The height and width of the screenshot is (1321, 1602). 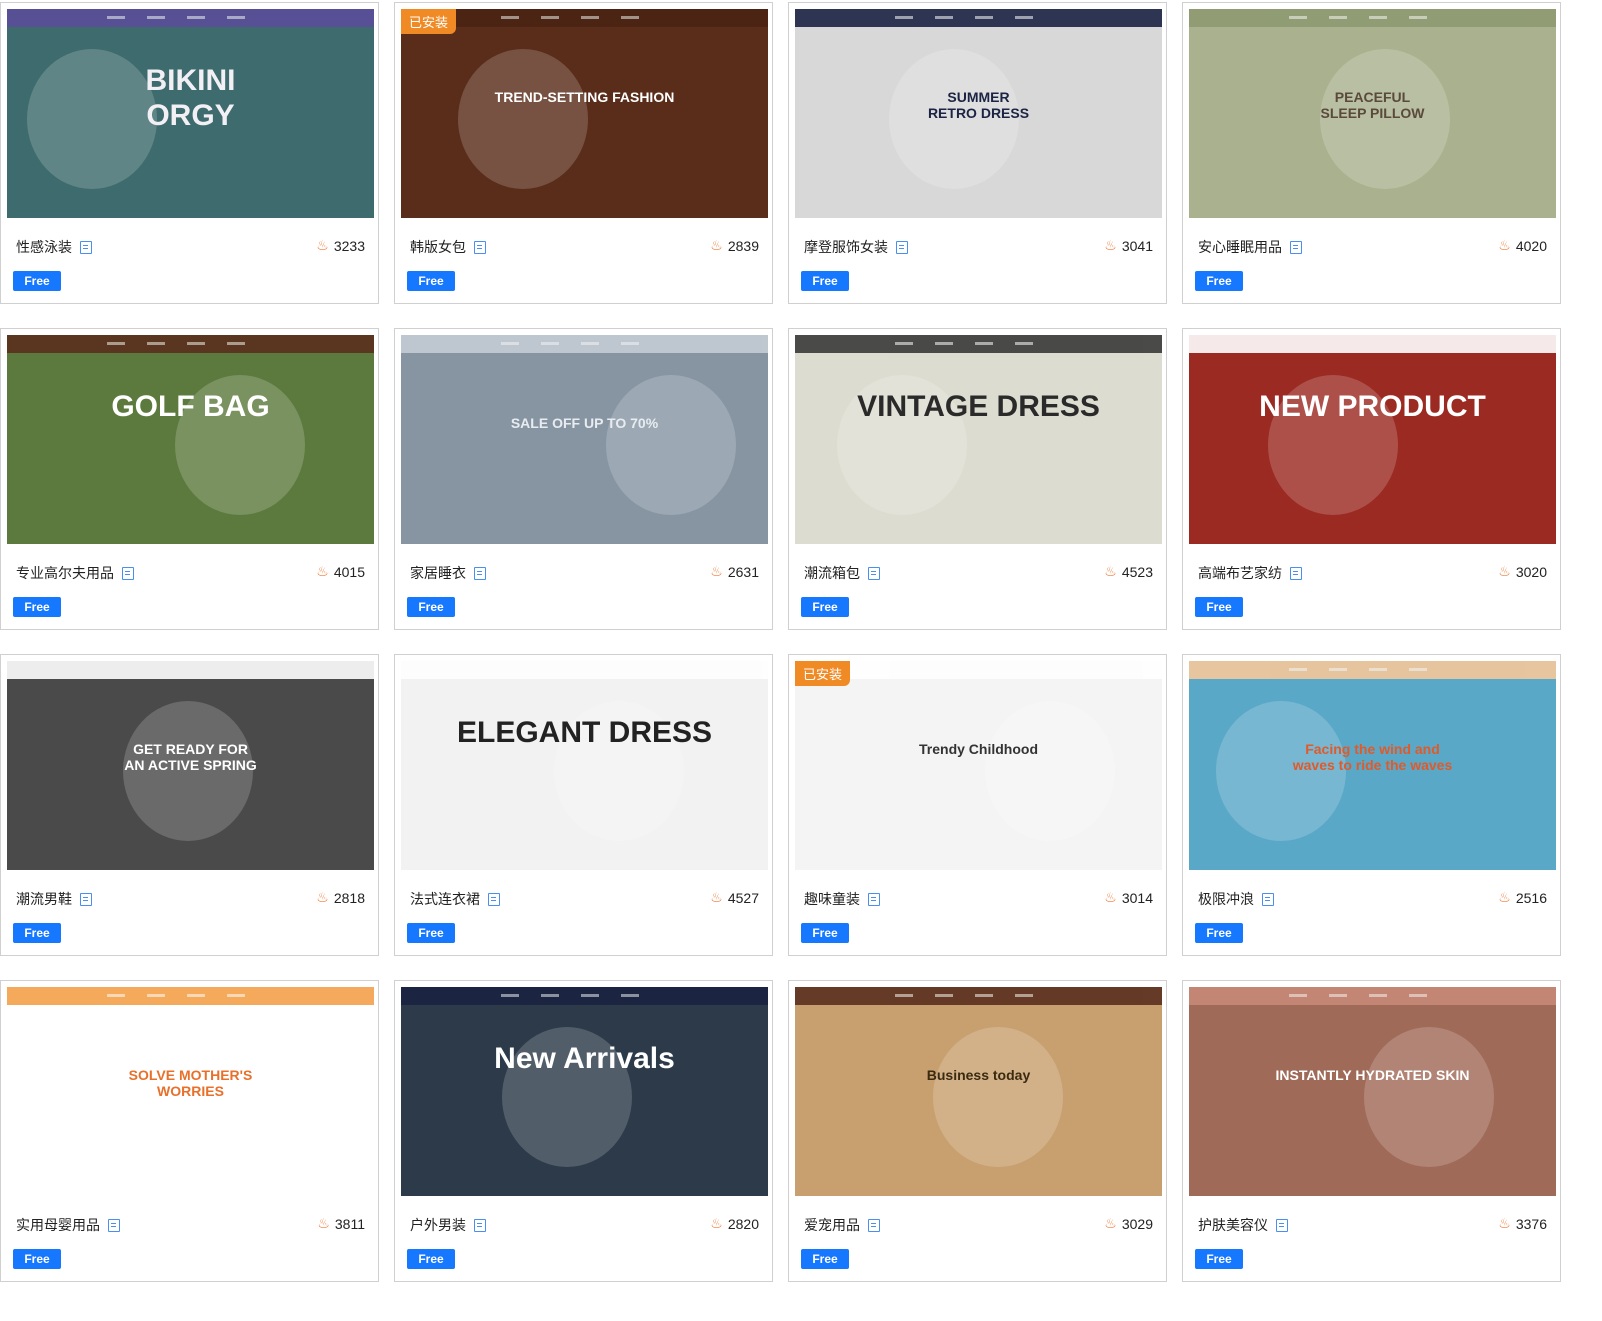 What do you see at coordinates (978, 406) in the screenshot?
I see `preview-headline: VINTAGE DRESS` at bounding box center [978, 406].